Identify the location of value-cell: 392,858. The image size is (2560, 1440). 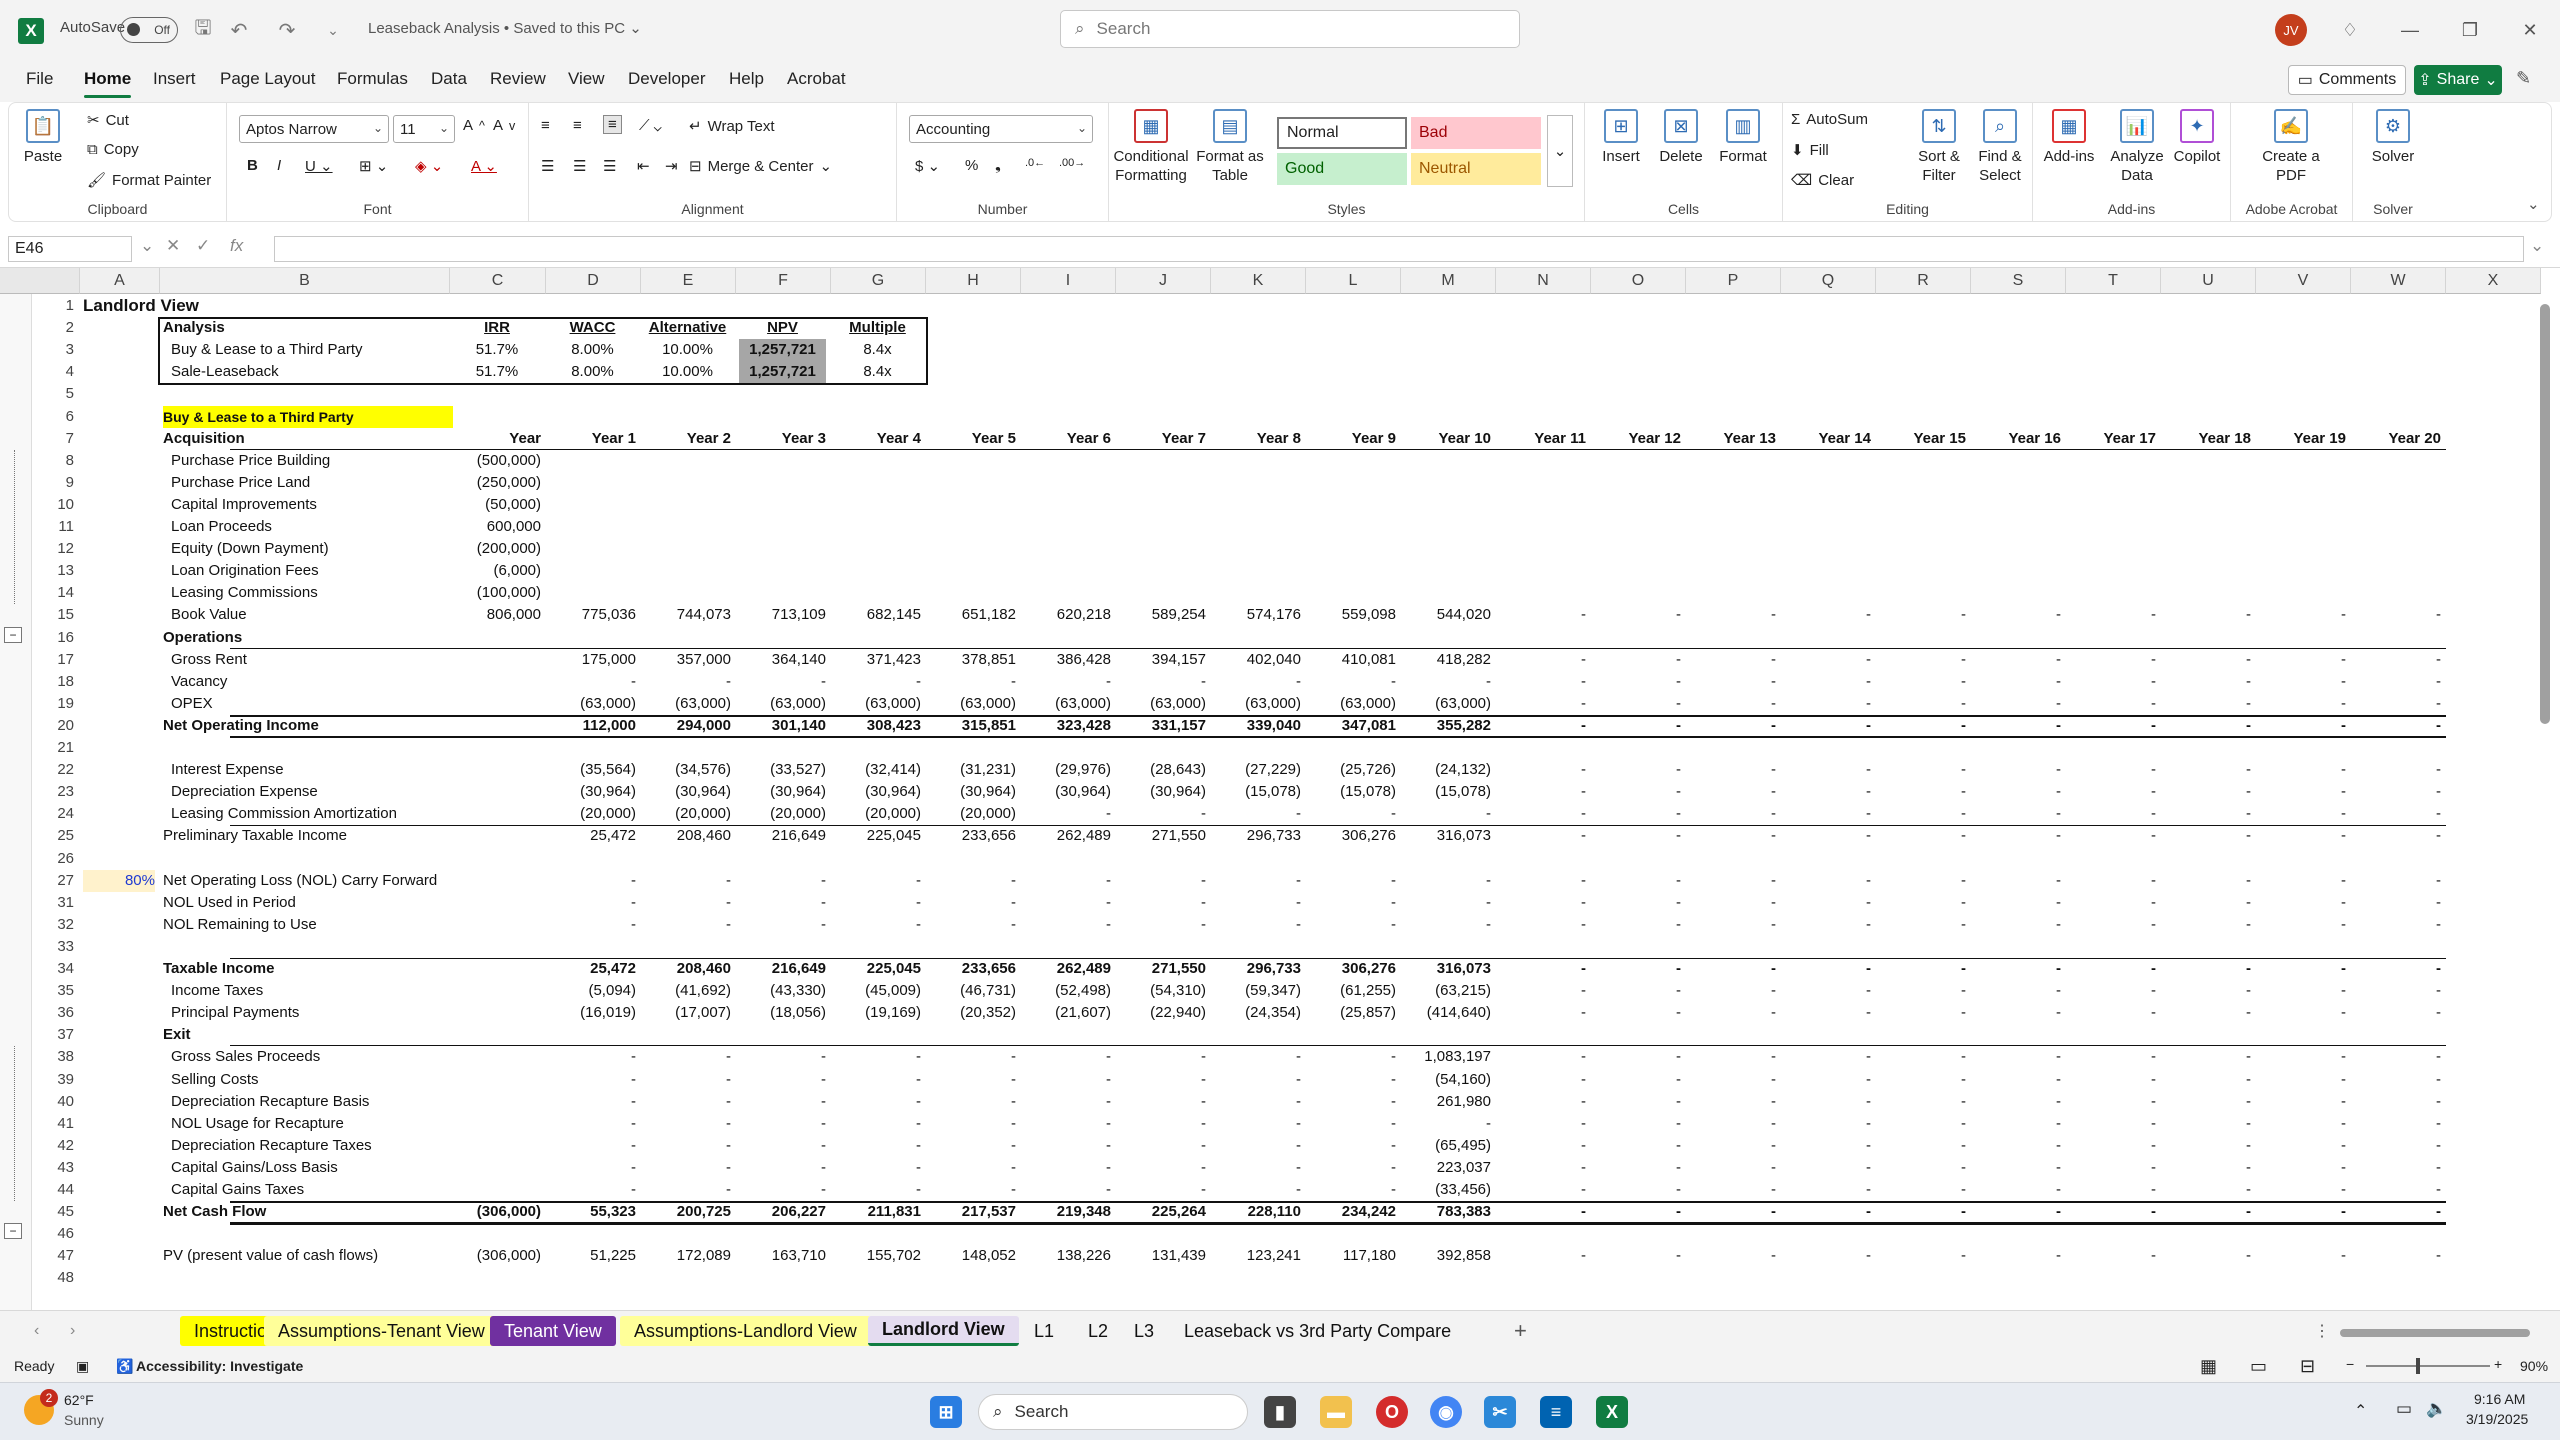
(1447, 1256).